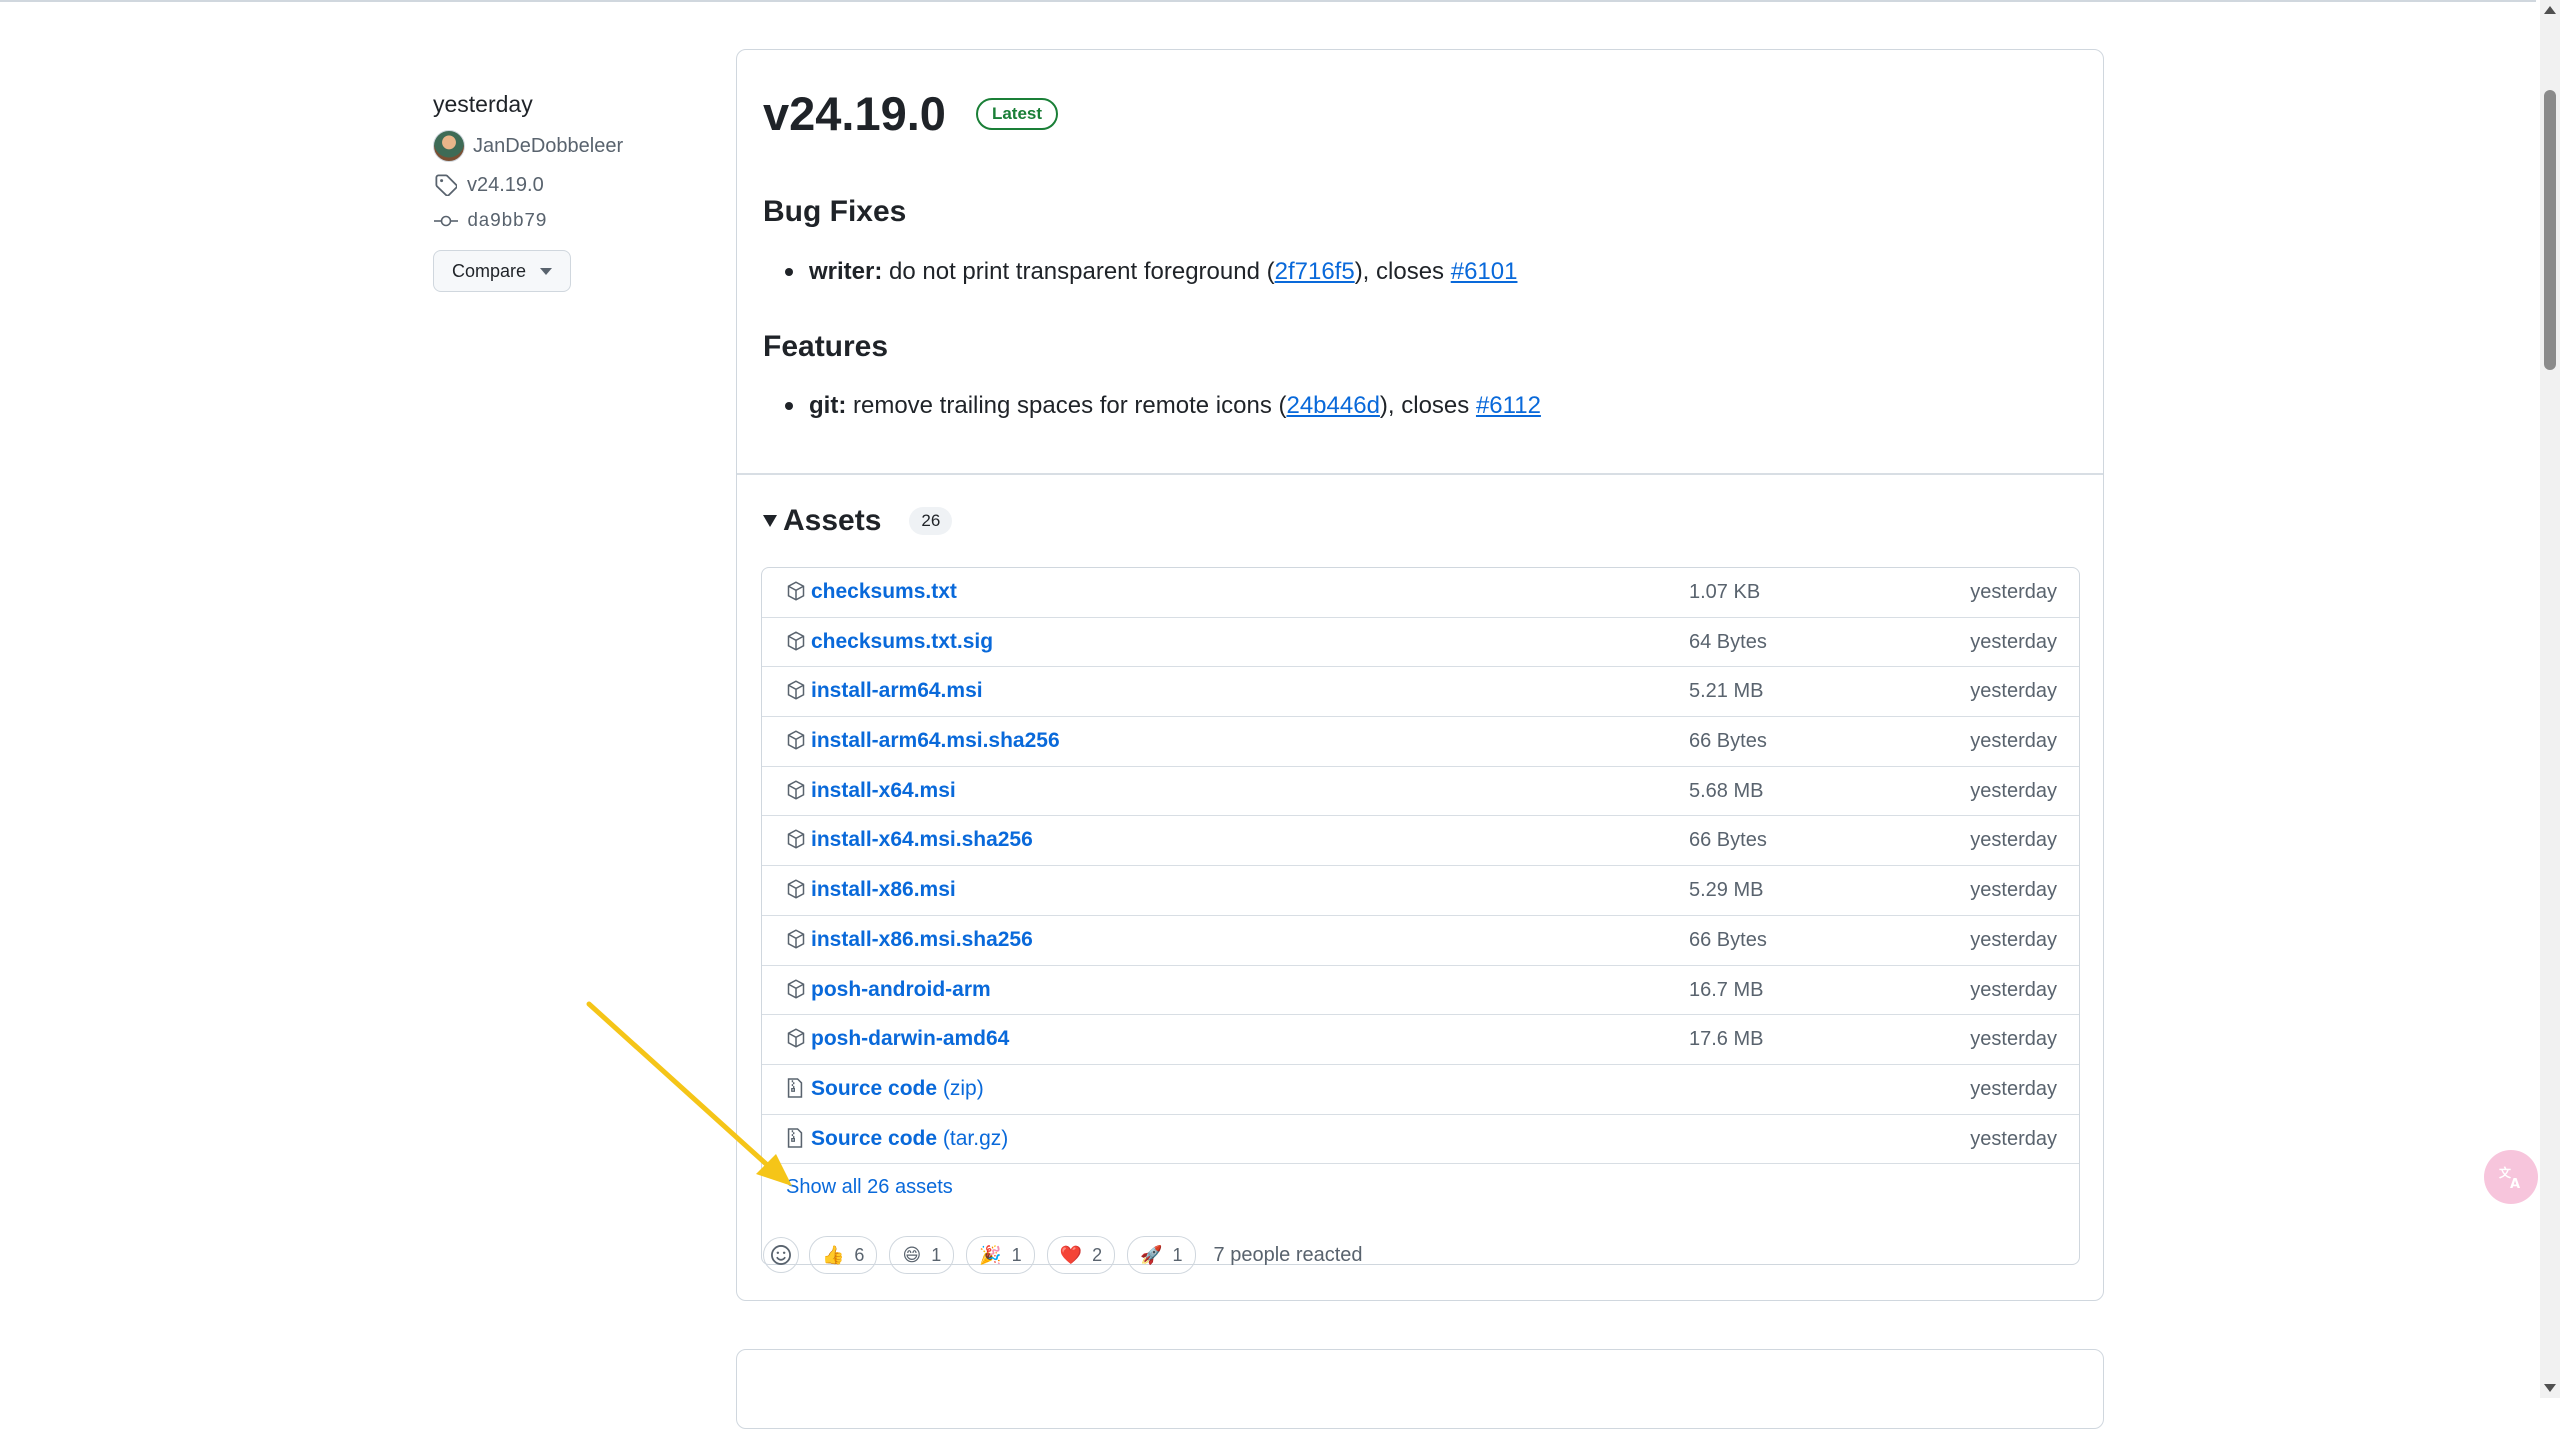 The height and width of the screenshot is (1429, 2560). What do you see at coordinates (2550, 699) in the screenshot?
I see `page-scrollbar` at bounding box center [2550, 699].